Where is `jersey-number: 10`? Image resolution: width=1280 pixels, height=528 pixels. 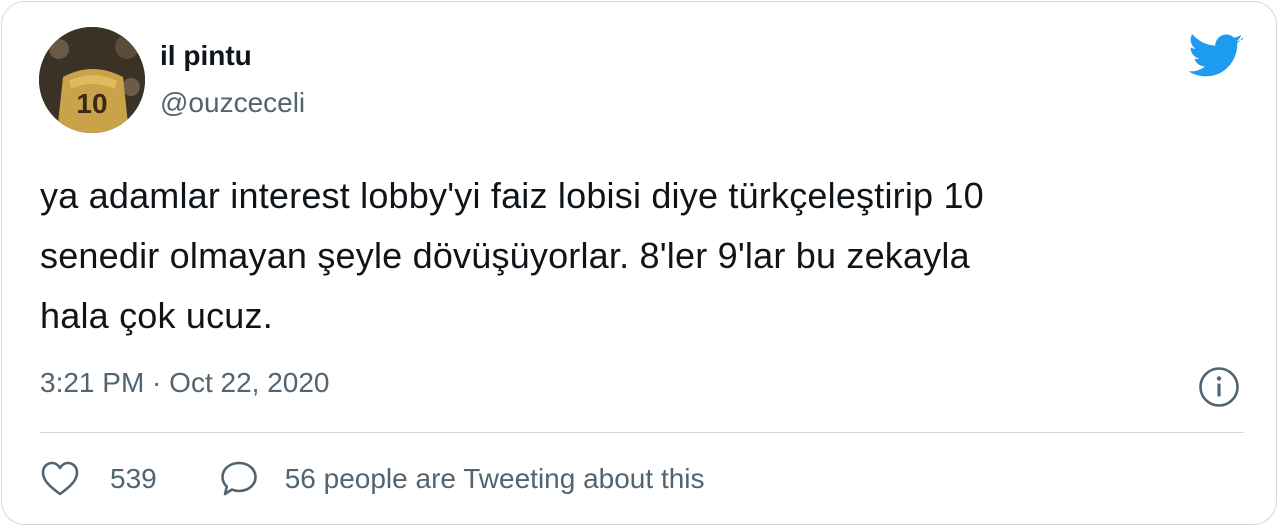 jersey-number: 10 is located at coordinates (91, 103).